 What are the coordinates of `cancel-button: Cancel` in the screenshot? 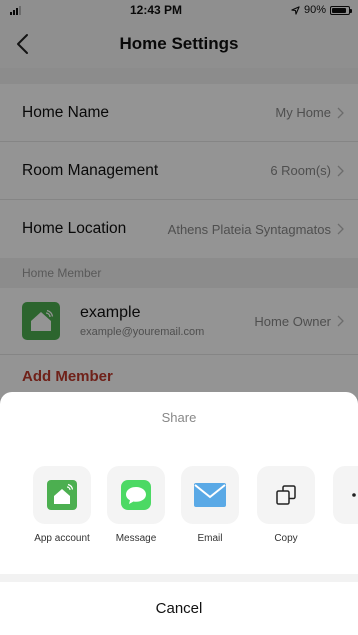 It's located at (179, 608).